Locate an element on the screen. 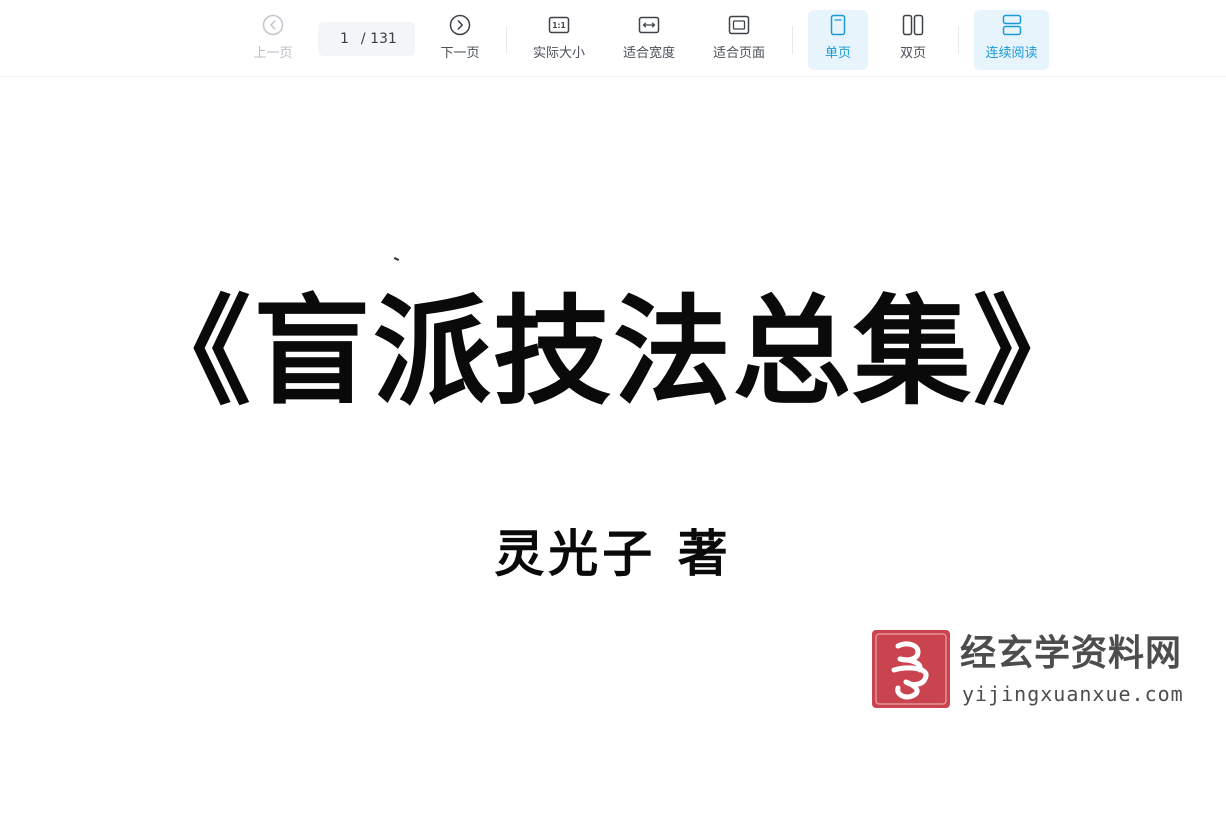  site-url: yijingxuanxue.com is located at coordinates (1073, 694).